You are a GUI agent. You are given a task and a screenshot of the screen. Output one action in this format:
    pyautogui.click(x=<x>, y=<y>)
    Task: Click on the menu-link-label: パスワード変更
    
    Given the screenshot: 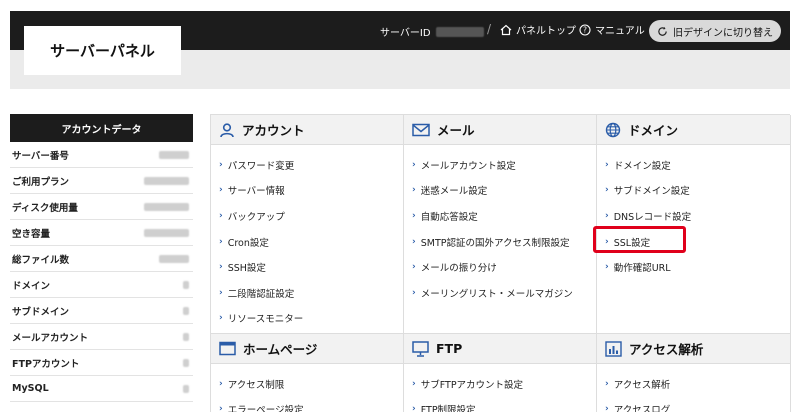 What is the action you would take?
    pyautogui.click(x=261, y=166)
    